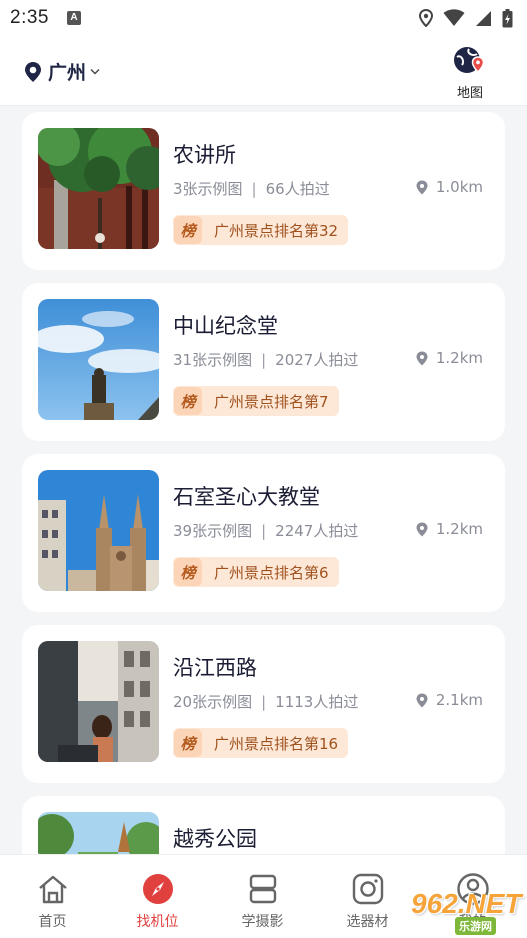 The height and width of the screenshot is (938, 527). What do you see at coordinates (263, 825) in the screenshot?
I see `spot-card: 越秀公园` at bounding box center [263, 825].